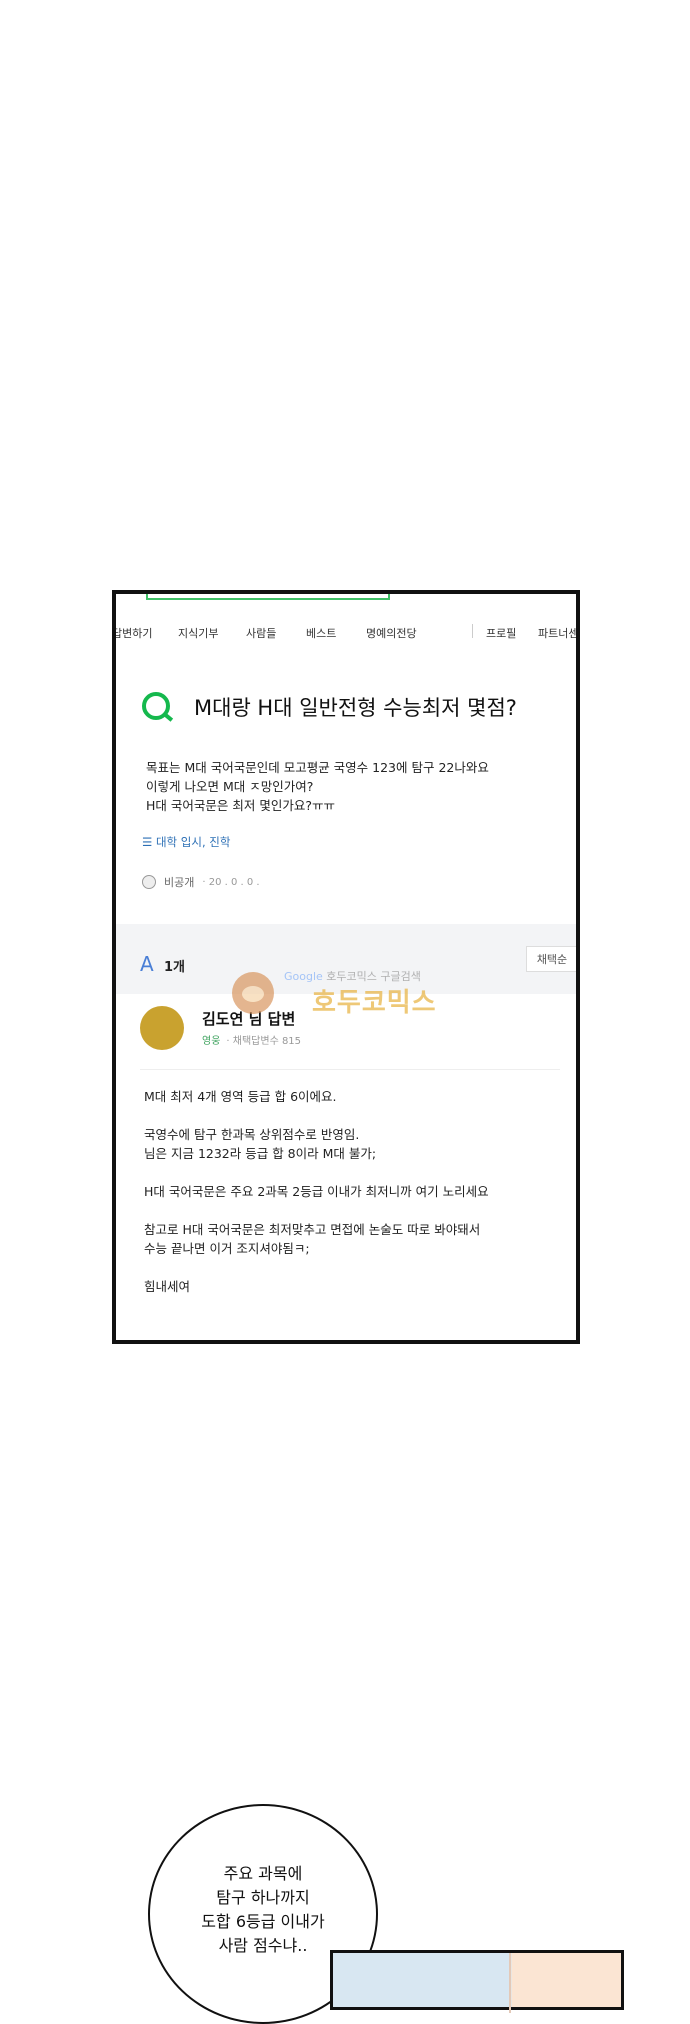  I want to click on question-line: H대 국어국문은 최저 몇인가요?ㅠㅠ, so click(240, 805).